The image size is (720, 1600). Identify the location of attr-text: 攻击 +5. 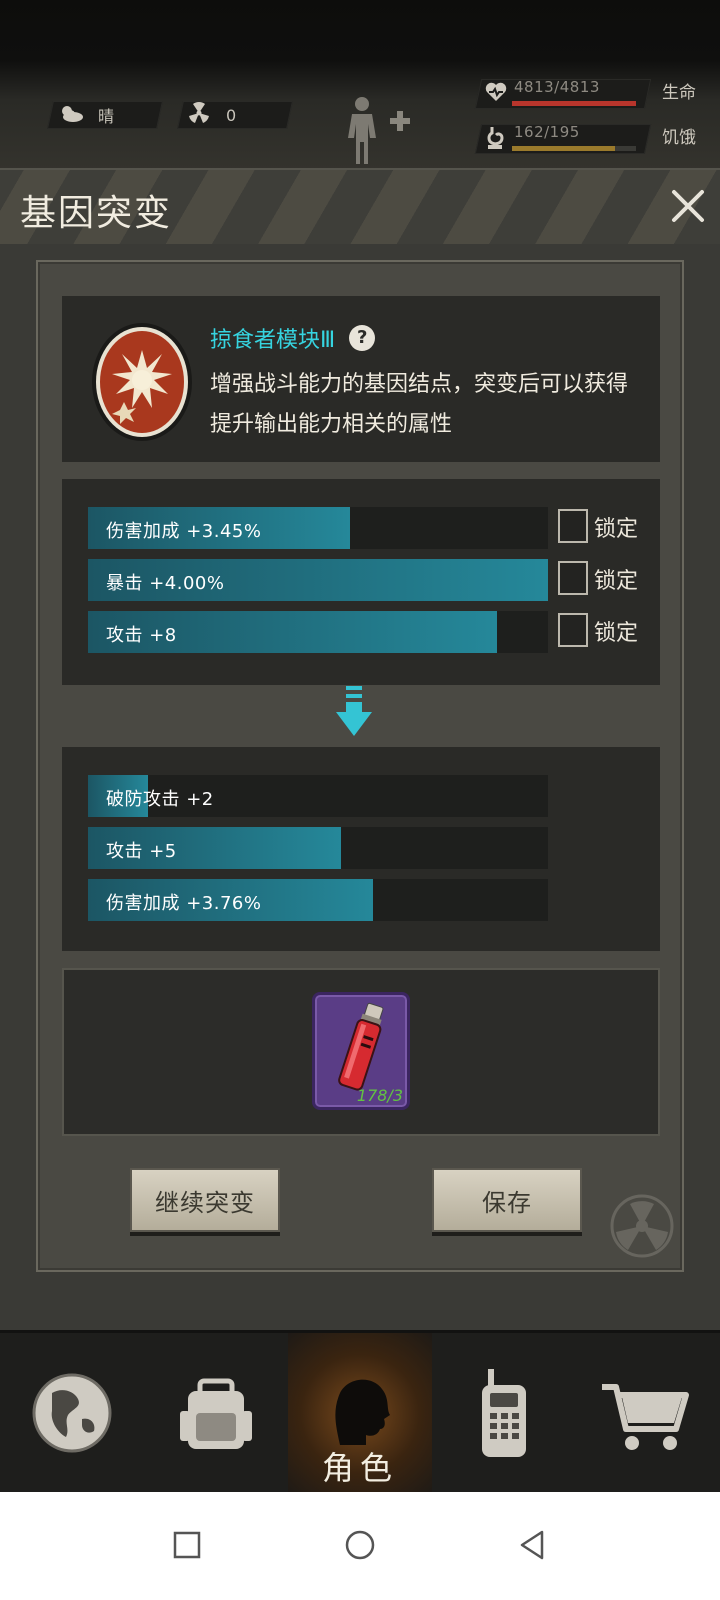
(141, 851).